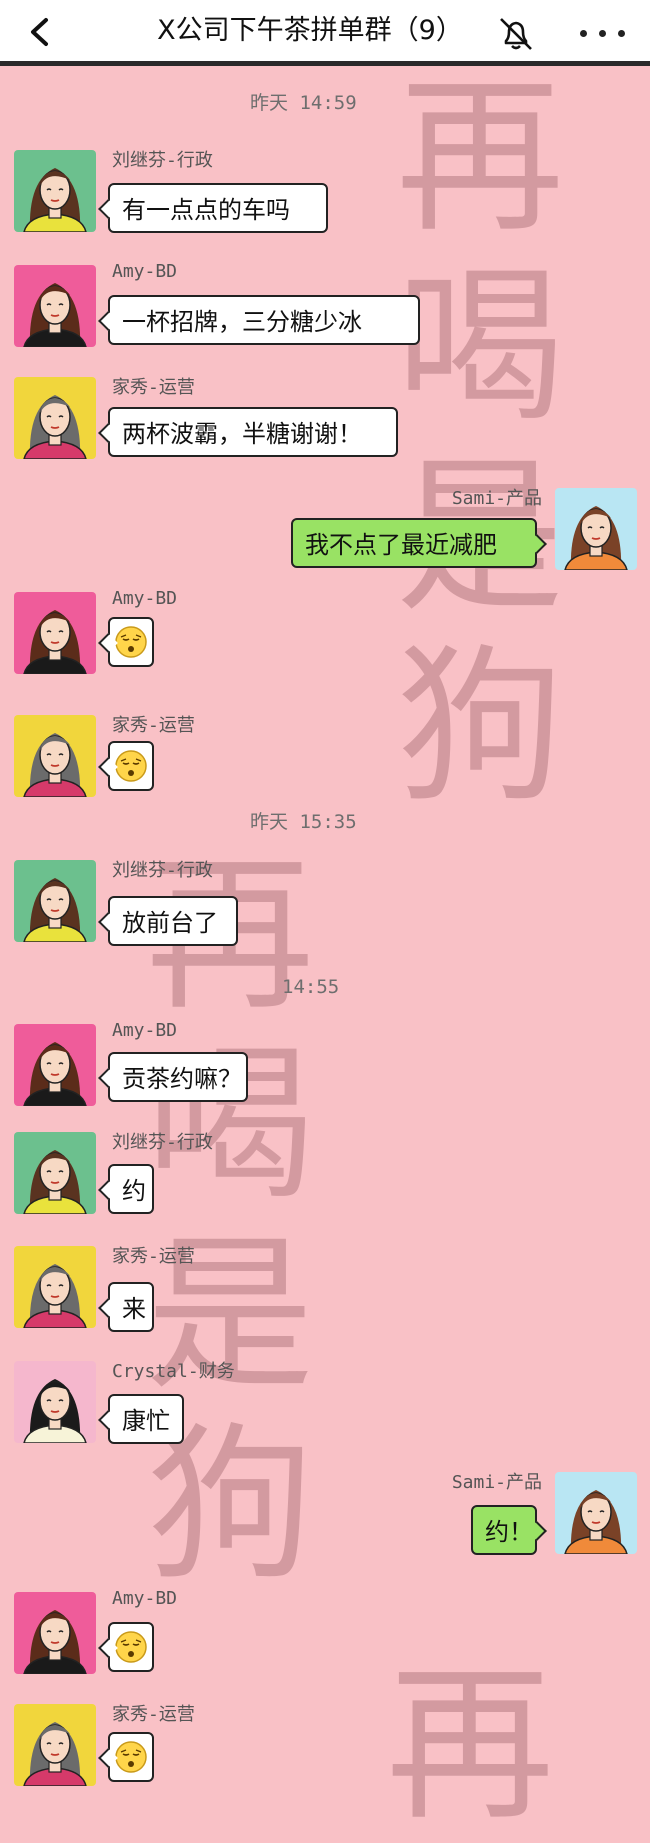  I want to click on message-bubble: 放前台了, so click(173, 921).